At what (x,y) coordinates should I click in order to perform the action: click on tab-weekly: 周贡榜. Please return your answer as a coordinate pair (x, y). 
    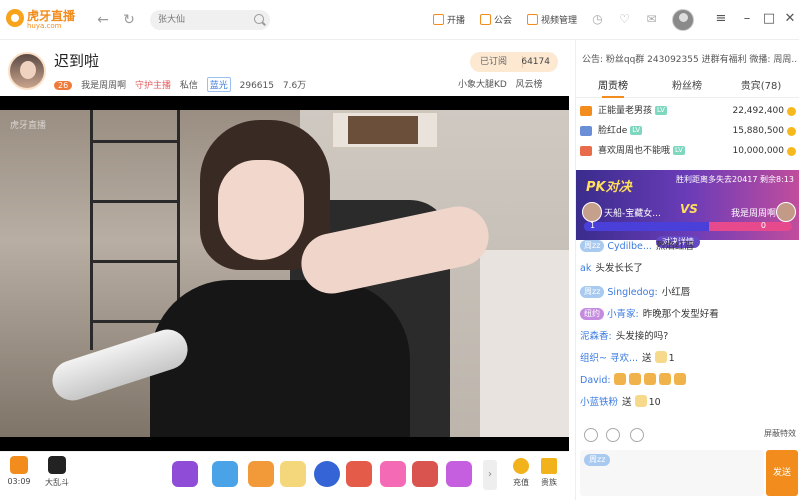
    Looking at the image, I should click on (613, 87).